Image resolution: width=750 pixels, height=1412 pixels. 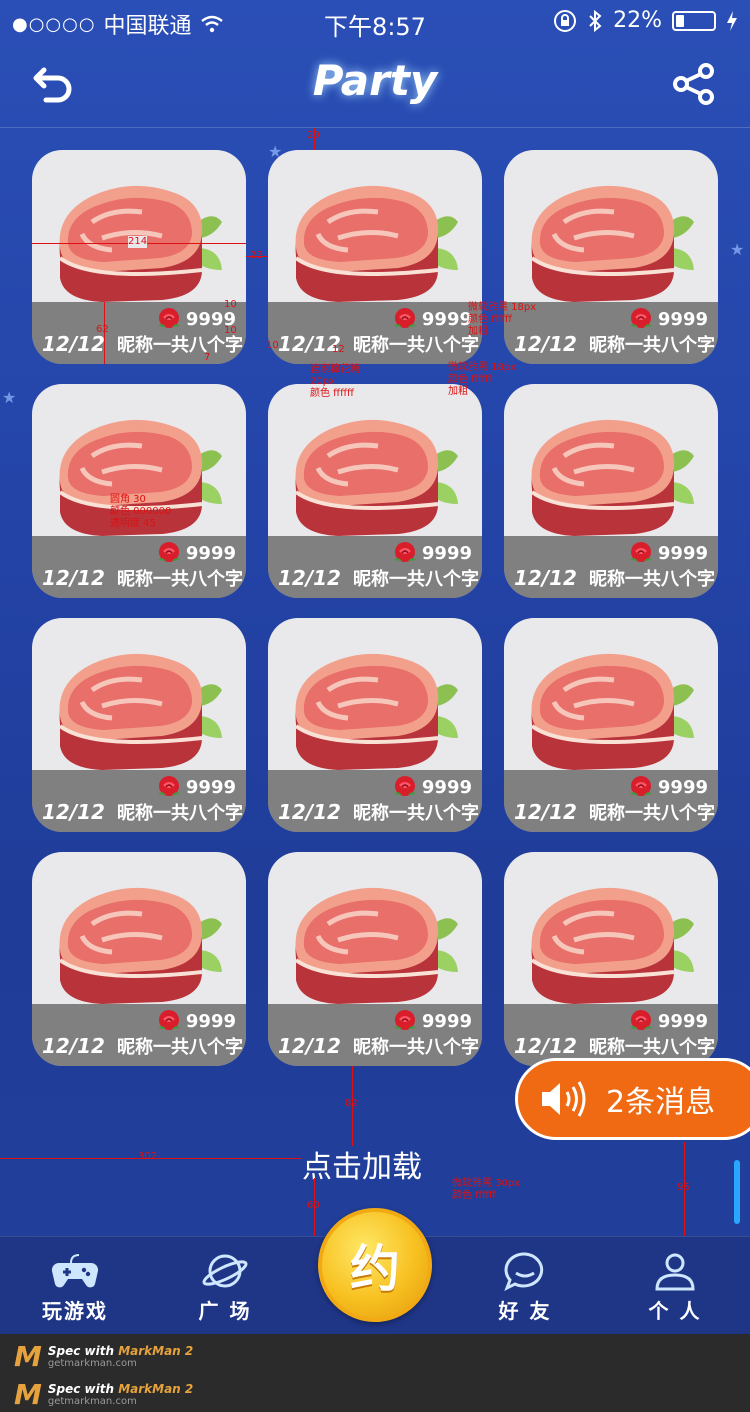 What do you see at coordinates (156, 1351) in the screenshot?
I see `credit-brand: MarkMan 2` at bounding box center [156, 1351].